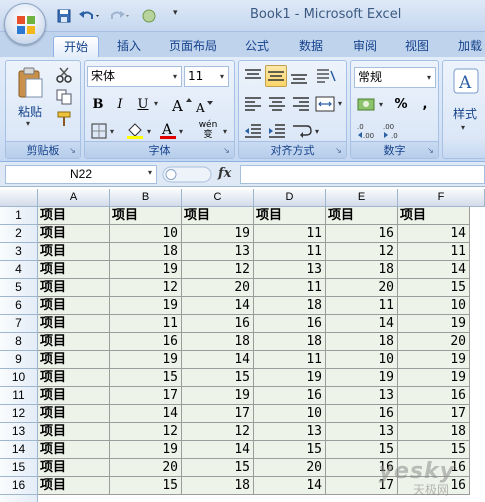  What do you see at coordinates (301, 104) in the screenshot?
I see `align-right-icon` at bounding box center [301, 104].